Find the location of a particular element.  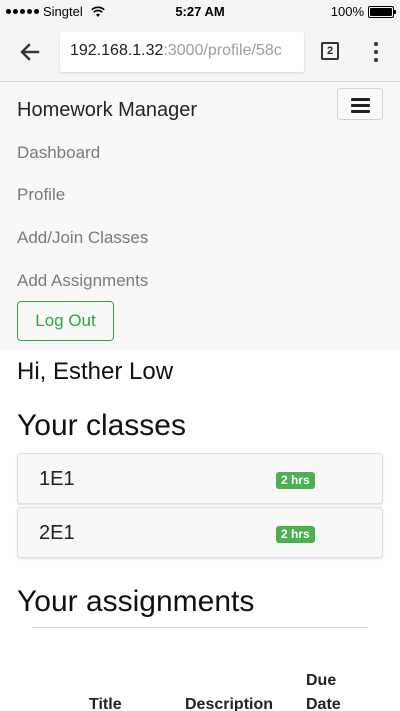

back-arrow-icon is located at coordinates (30, 52).